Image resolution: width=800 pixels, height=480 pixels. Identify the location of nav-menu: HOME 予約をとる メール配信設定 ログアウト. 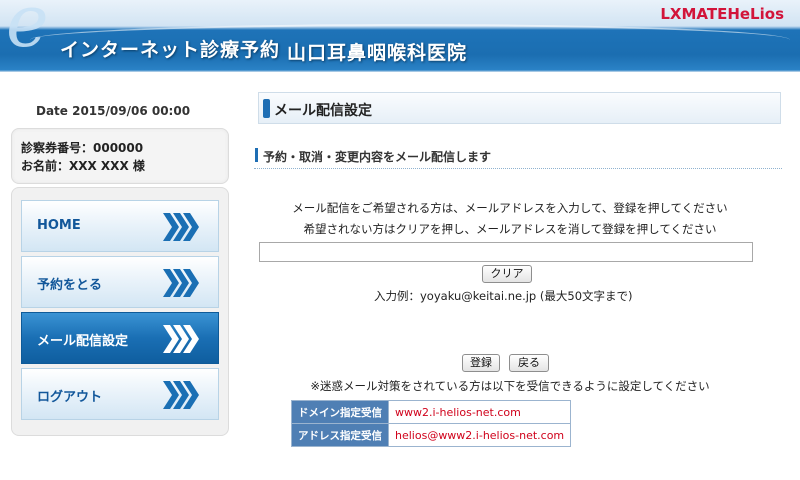
(120, 311).